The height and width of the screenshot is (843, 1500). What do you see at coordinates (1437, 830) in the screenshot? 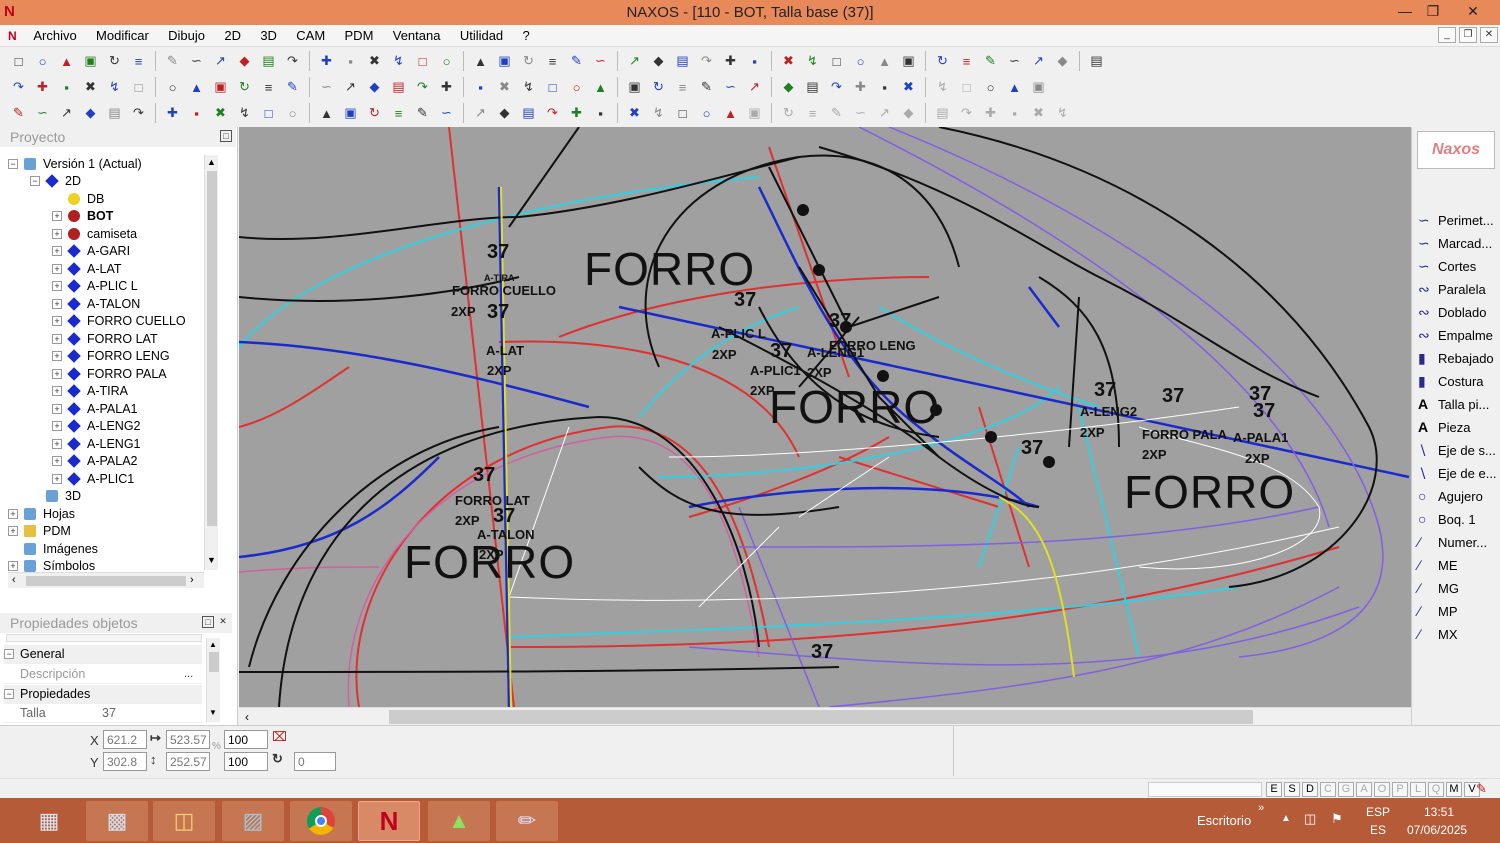
I see `clock-date: 07/06/2025` at bounding box center [1437, 830].